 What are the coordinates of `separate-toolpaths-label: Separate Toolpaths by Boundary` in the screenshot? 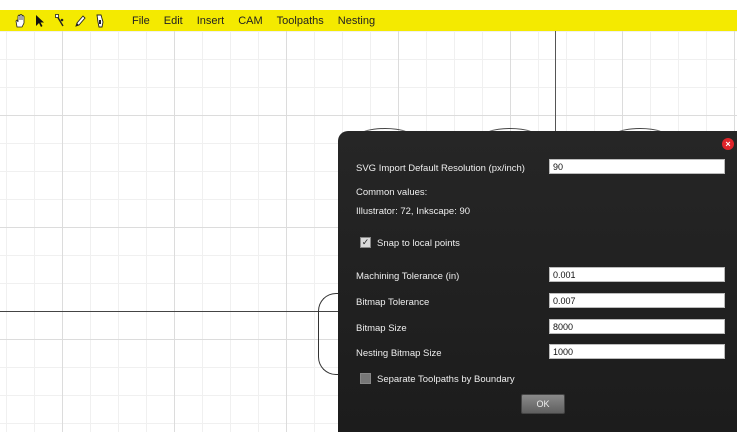 It's located at (446, 379).